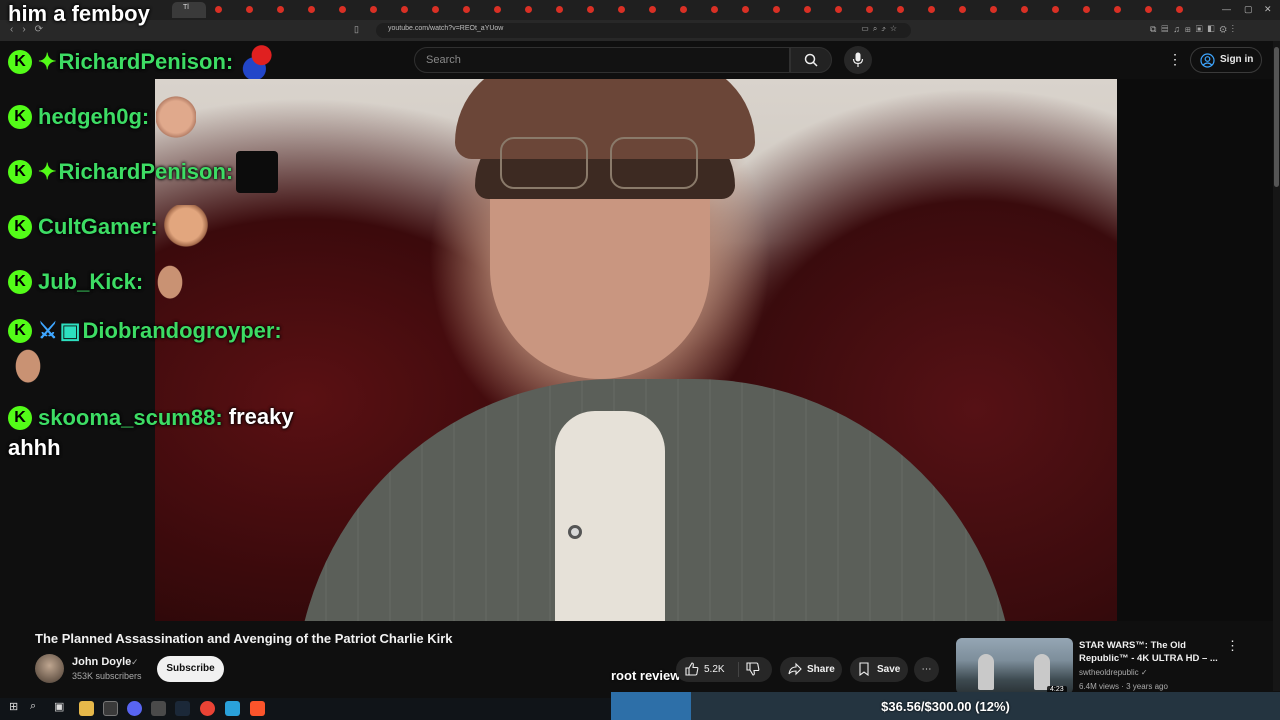  Describe the element at coordinates (1207, 60) in the screenshot. I see `account-icon` at that location.